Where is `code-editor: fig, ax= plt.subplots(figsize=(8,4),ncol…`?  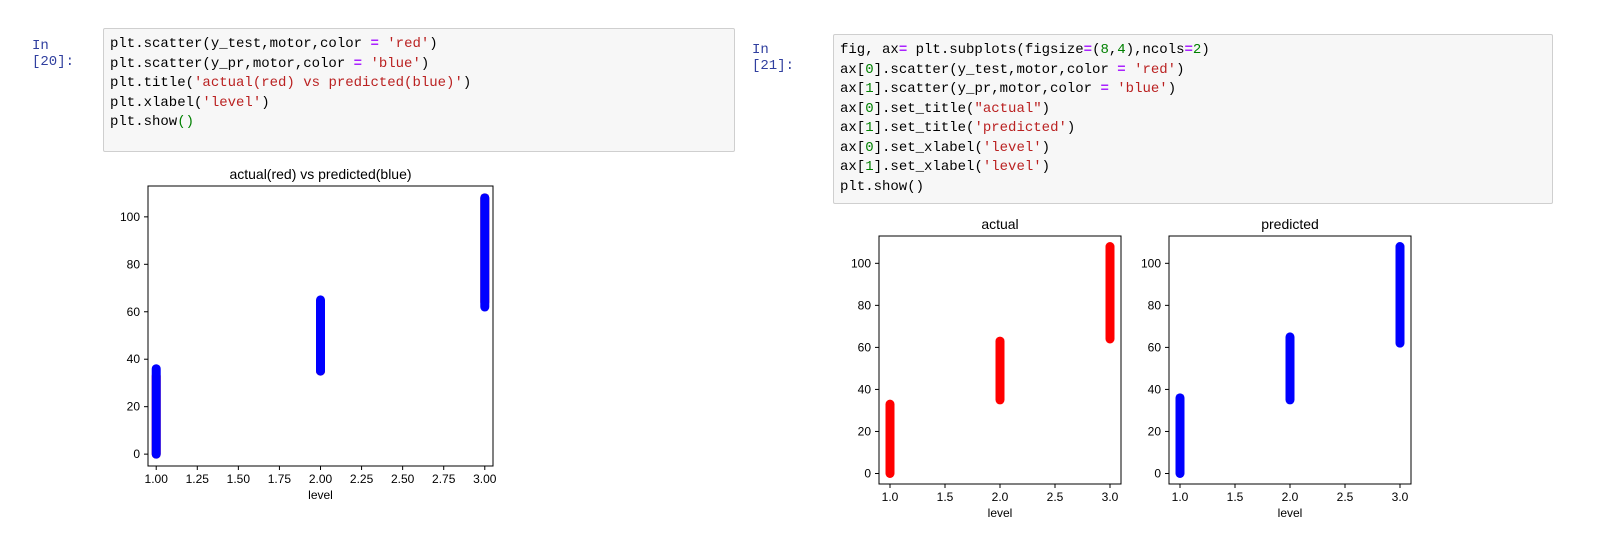
code-editor: fig, ax= plt.subplots(figsize=(8,4),ncol… is located at coordinates (1193, 119).